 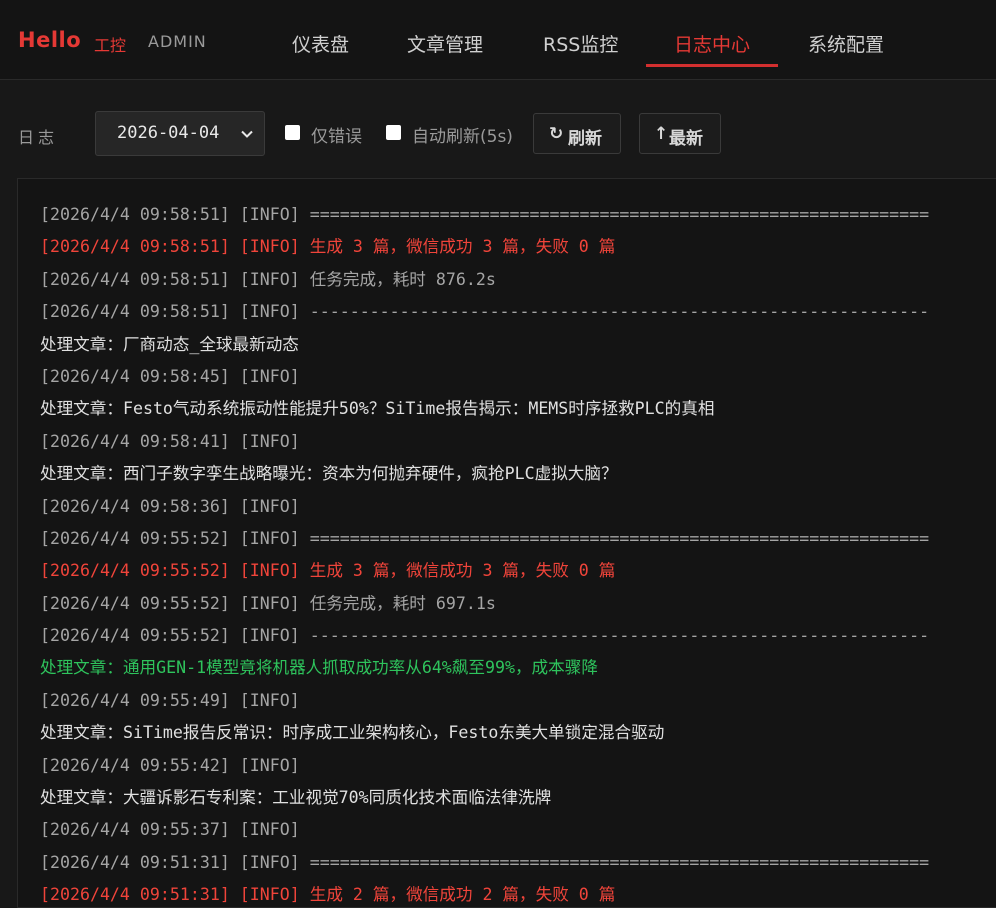 I want to click on date-select: 2026-04-04, so click(x=180, y=133).